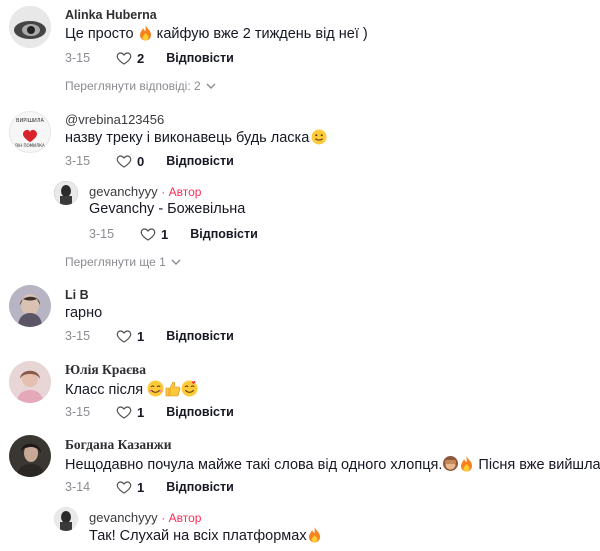  What do you see at coordinates (173, 234) in the screenshot?
I see `reply-meta: 3-15 1 Відповісти` at bounding box center [173, 234].